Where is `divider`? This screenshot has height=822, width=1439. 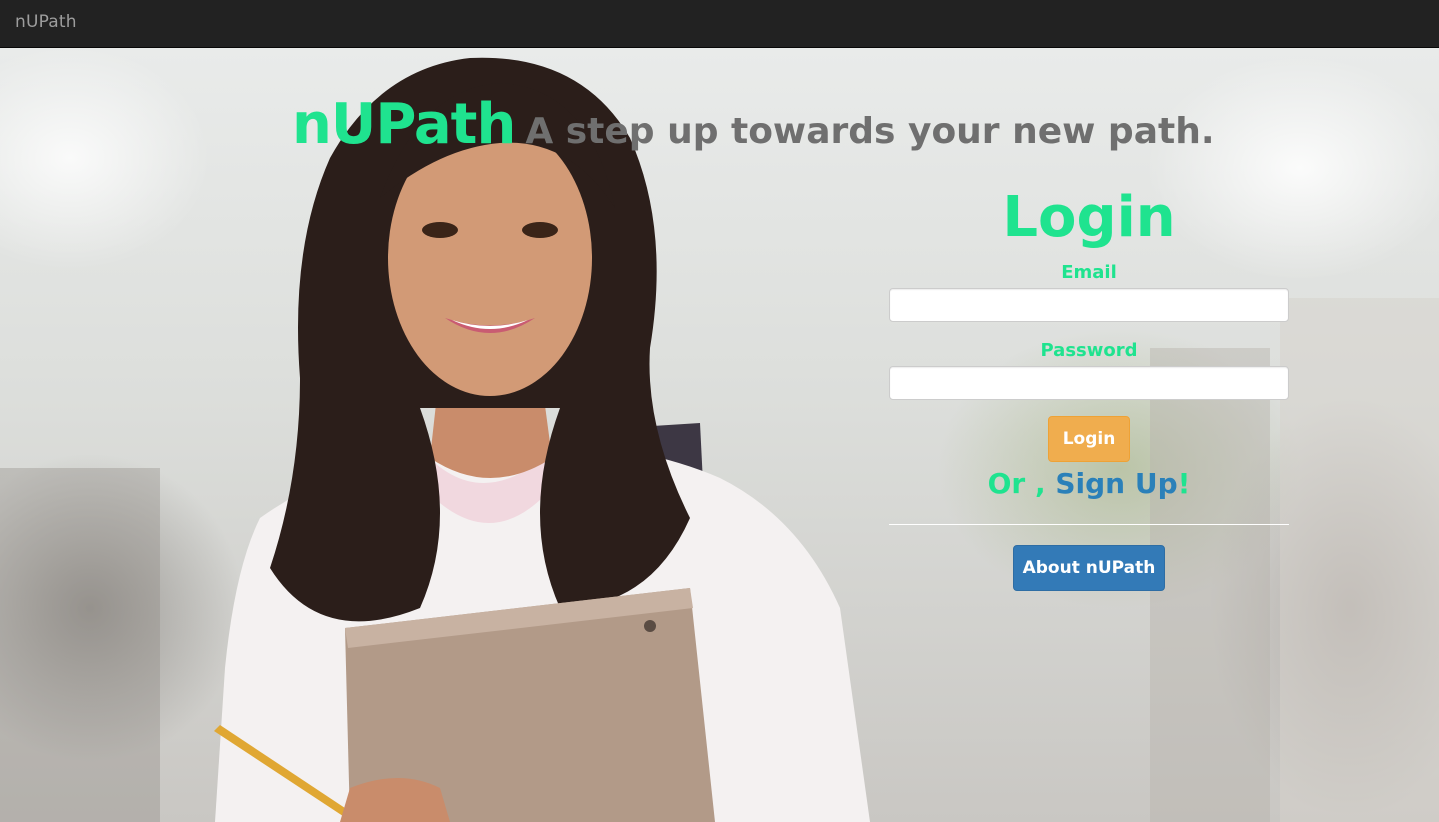 divider is located at coordinates (1089, 524).